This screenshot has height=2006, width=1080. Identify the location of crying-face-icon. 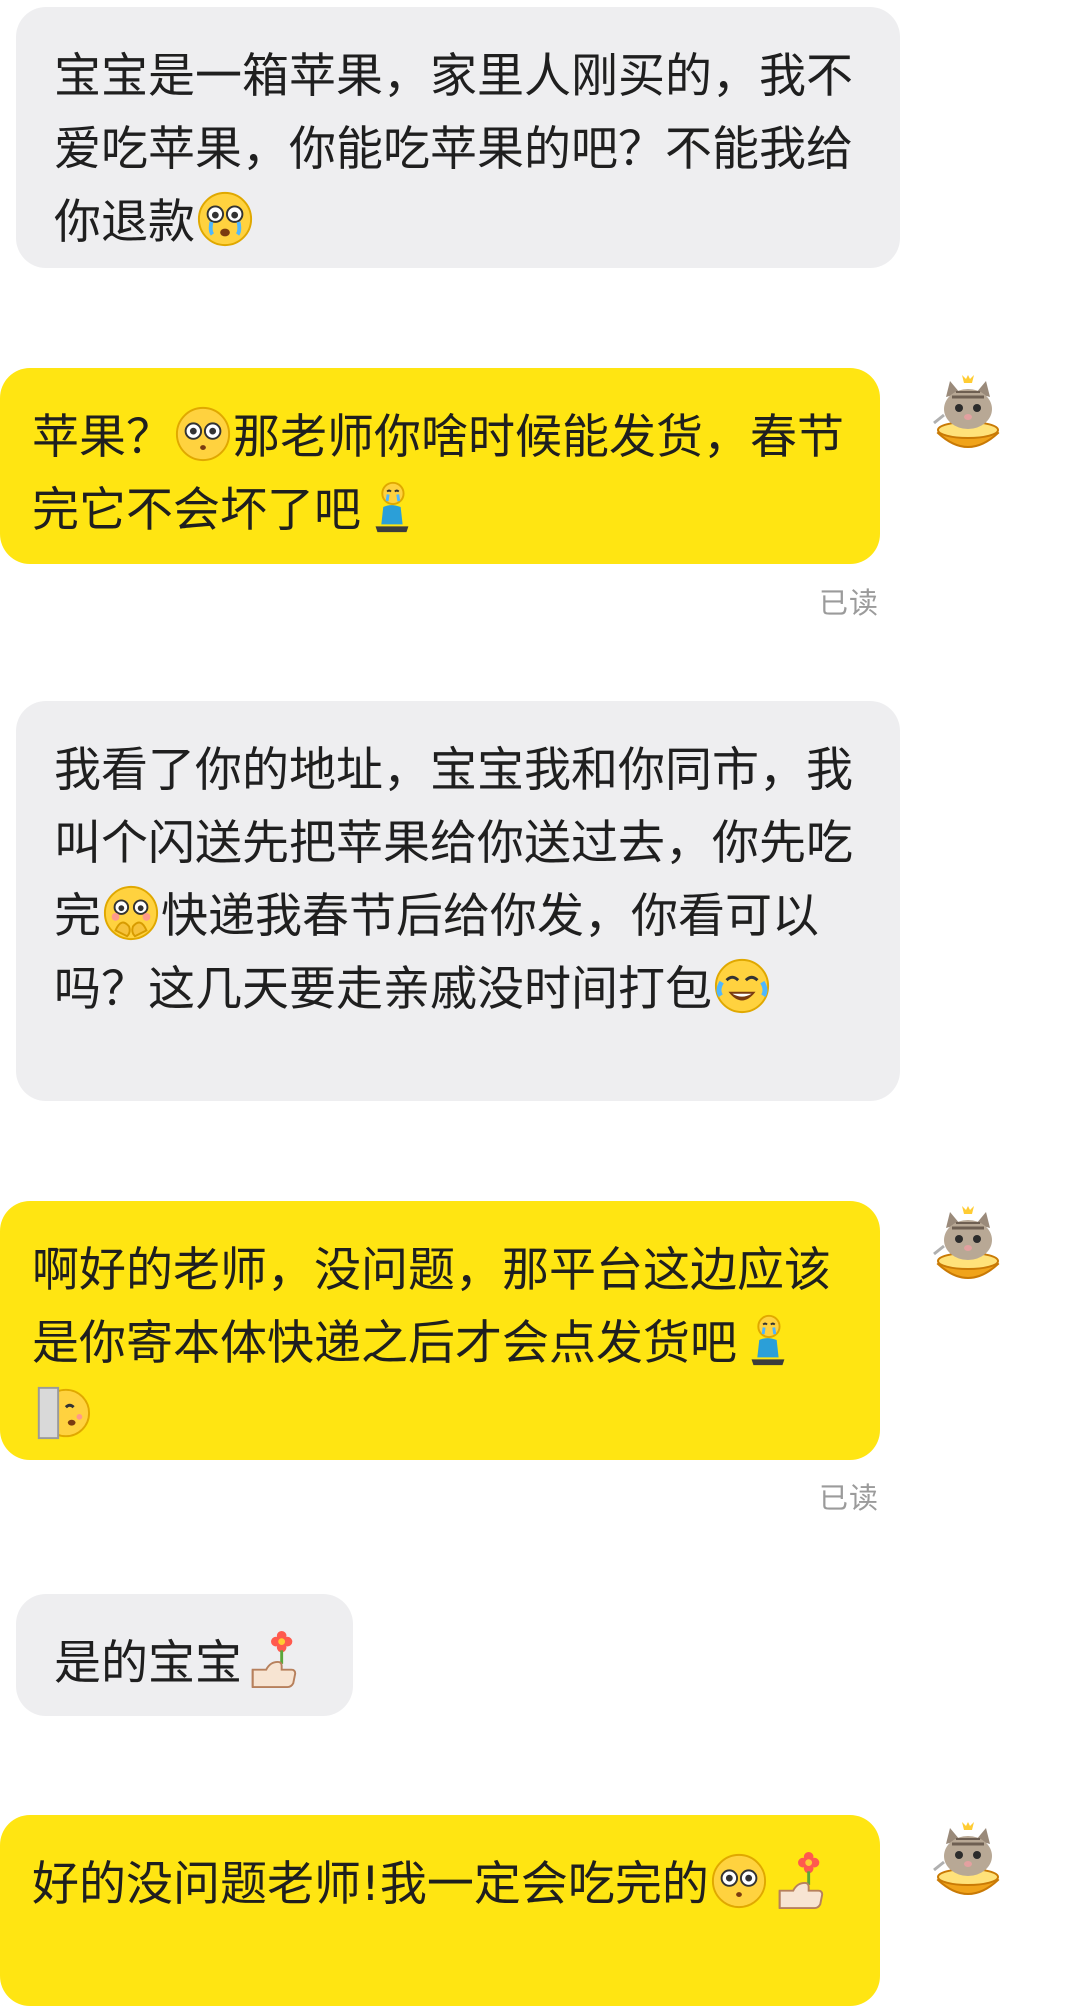
(225, 219).